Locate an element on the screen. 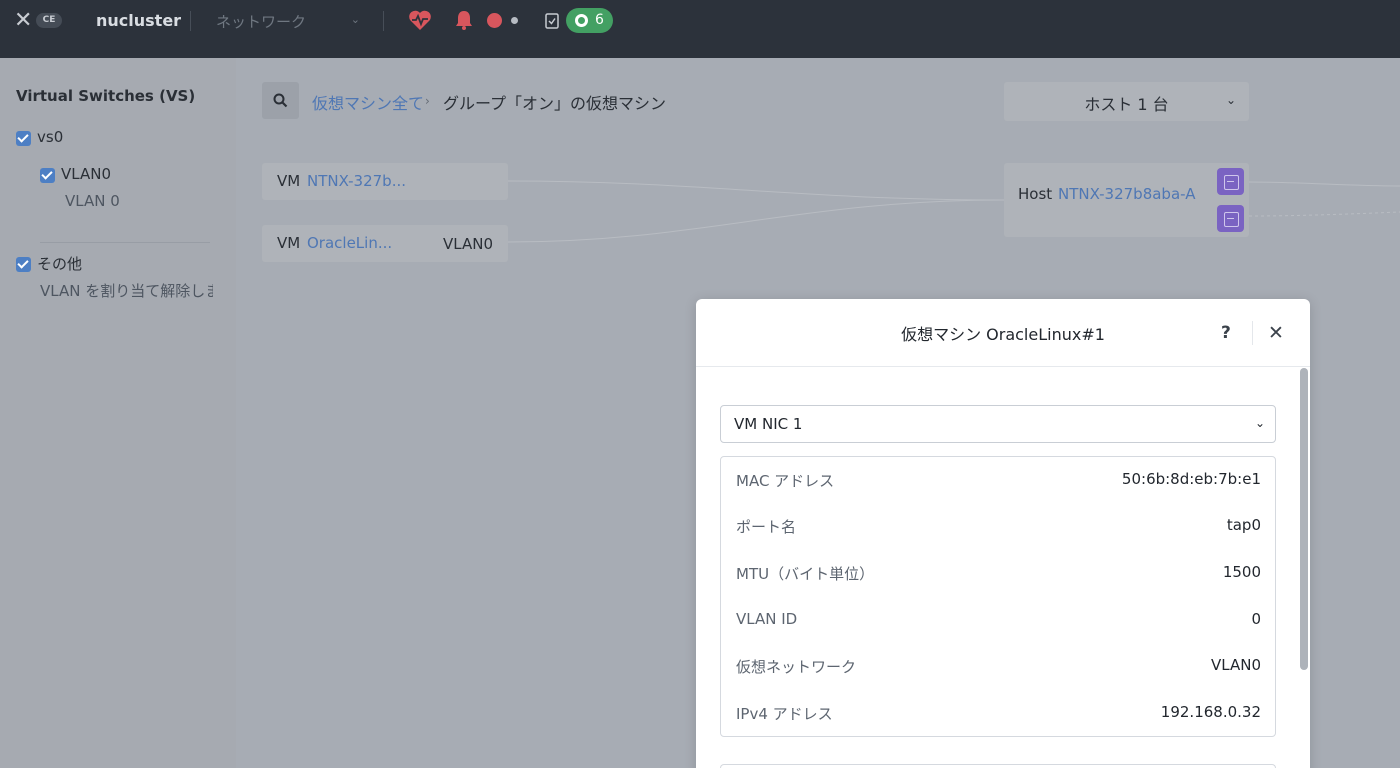 The width and height of the screenshot is (1400, 768). help-icon: ? is located at coordinates (1226, 333).